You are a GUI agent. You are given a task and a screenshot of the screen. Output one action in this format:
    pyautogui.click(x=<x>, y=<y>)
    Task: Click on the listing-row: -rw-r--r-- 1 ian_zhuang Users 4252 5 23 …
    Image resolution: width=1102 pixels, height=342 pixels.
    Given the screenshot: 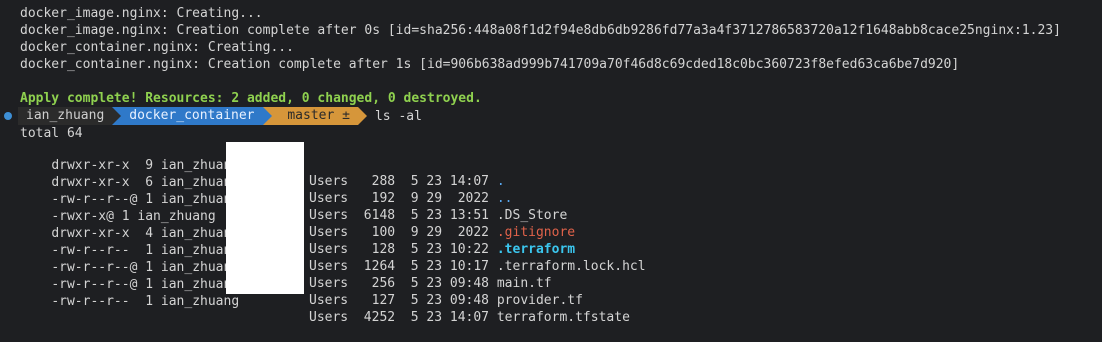 What is the action you would take?
    pyautogui.click(x=325, y=301)
    